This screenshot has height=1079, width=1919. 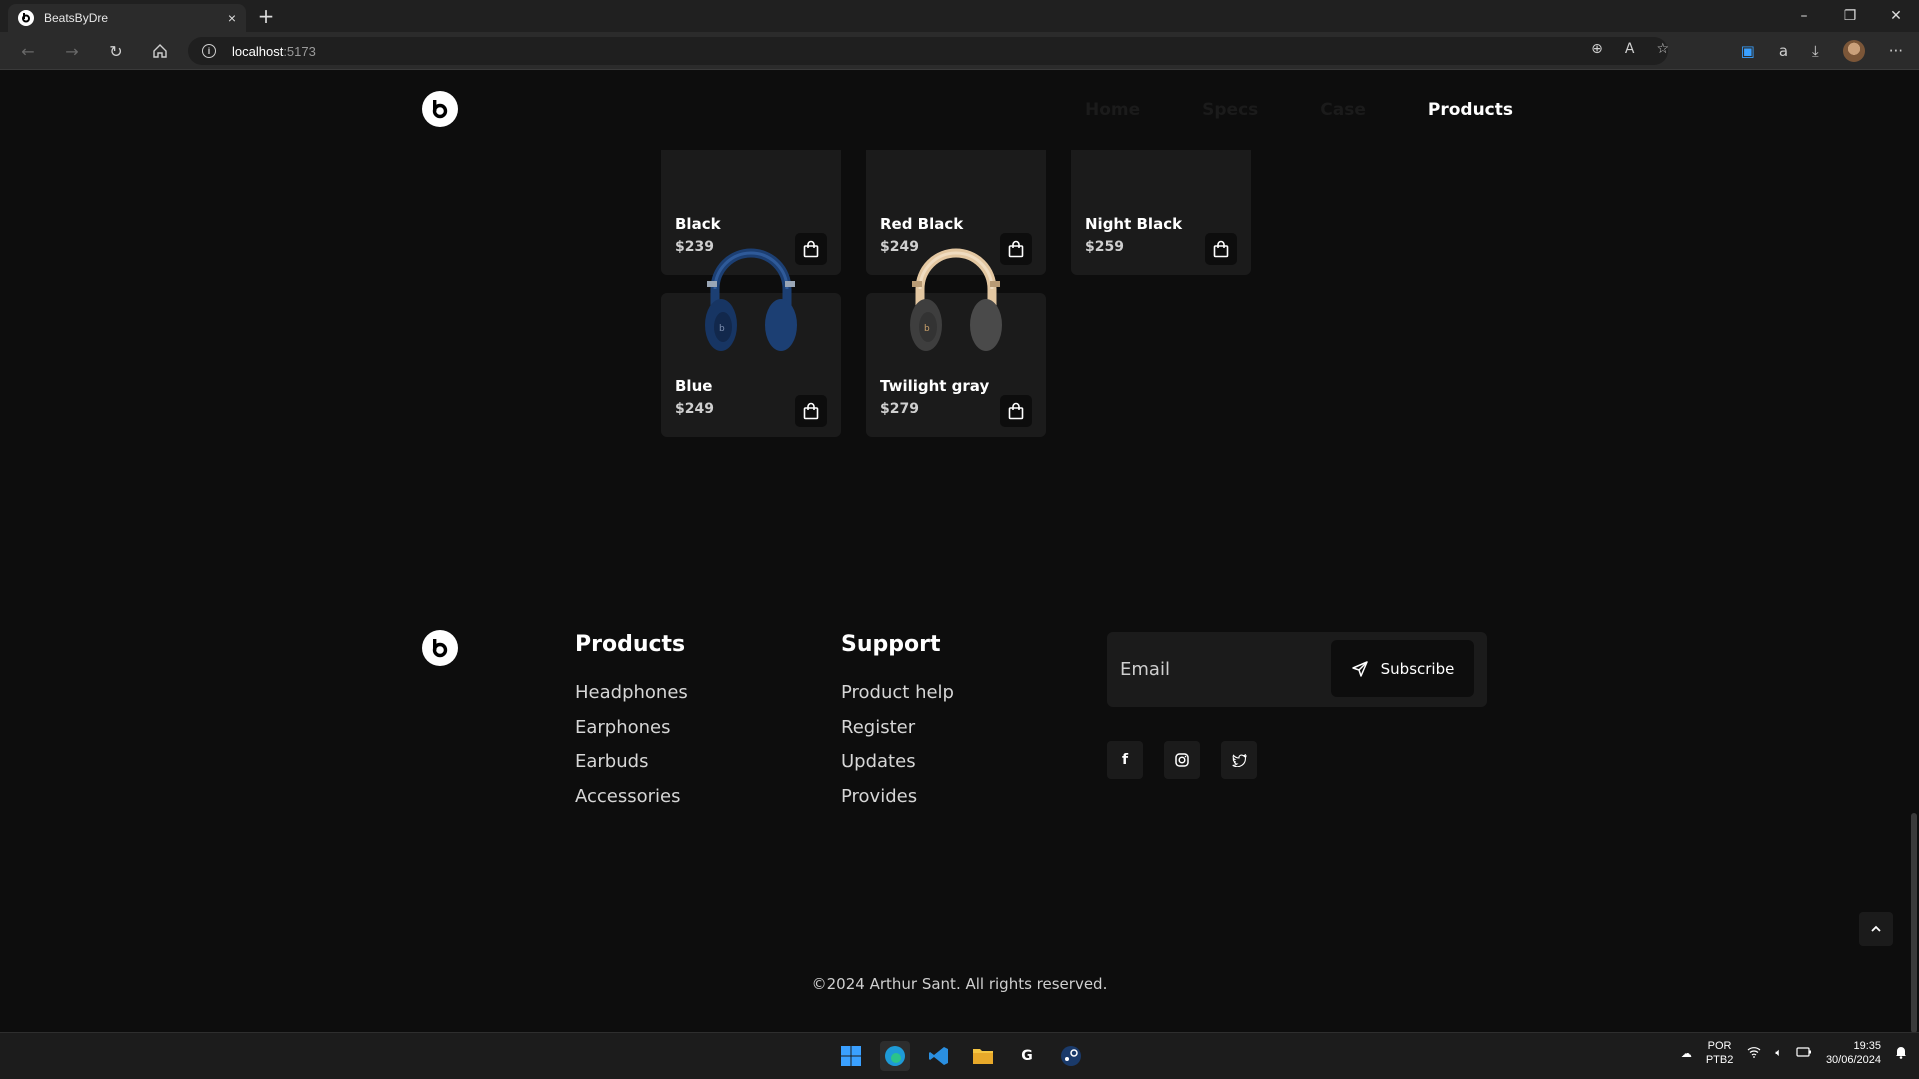 What do you see at coordinates (1134, 224) in the screenshot?
I see `product-name: Night Black` at bounding box center [1134, 224].